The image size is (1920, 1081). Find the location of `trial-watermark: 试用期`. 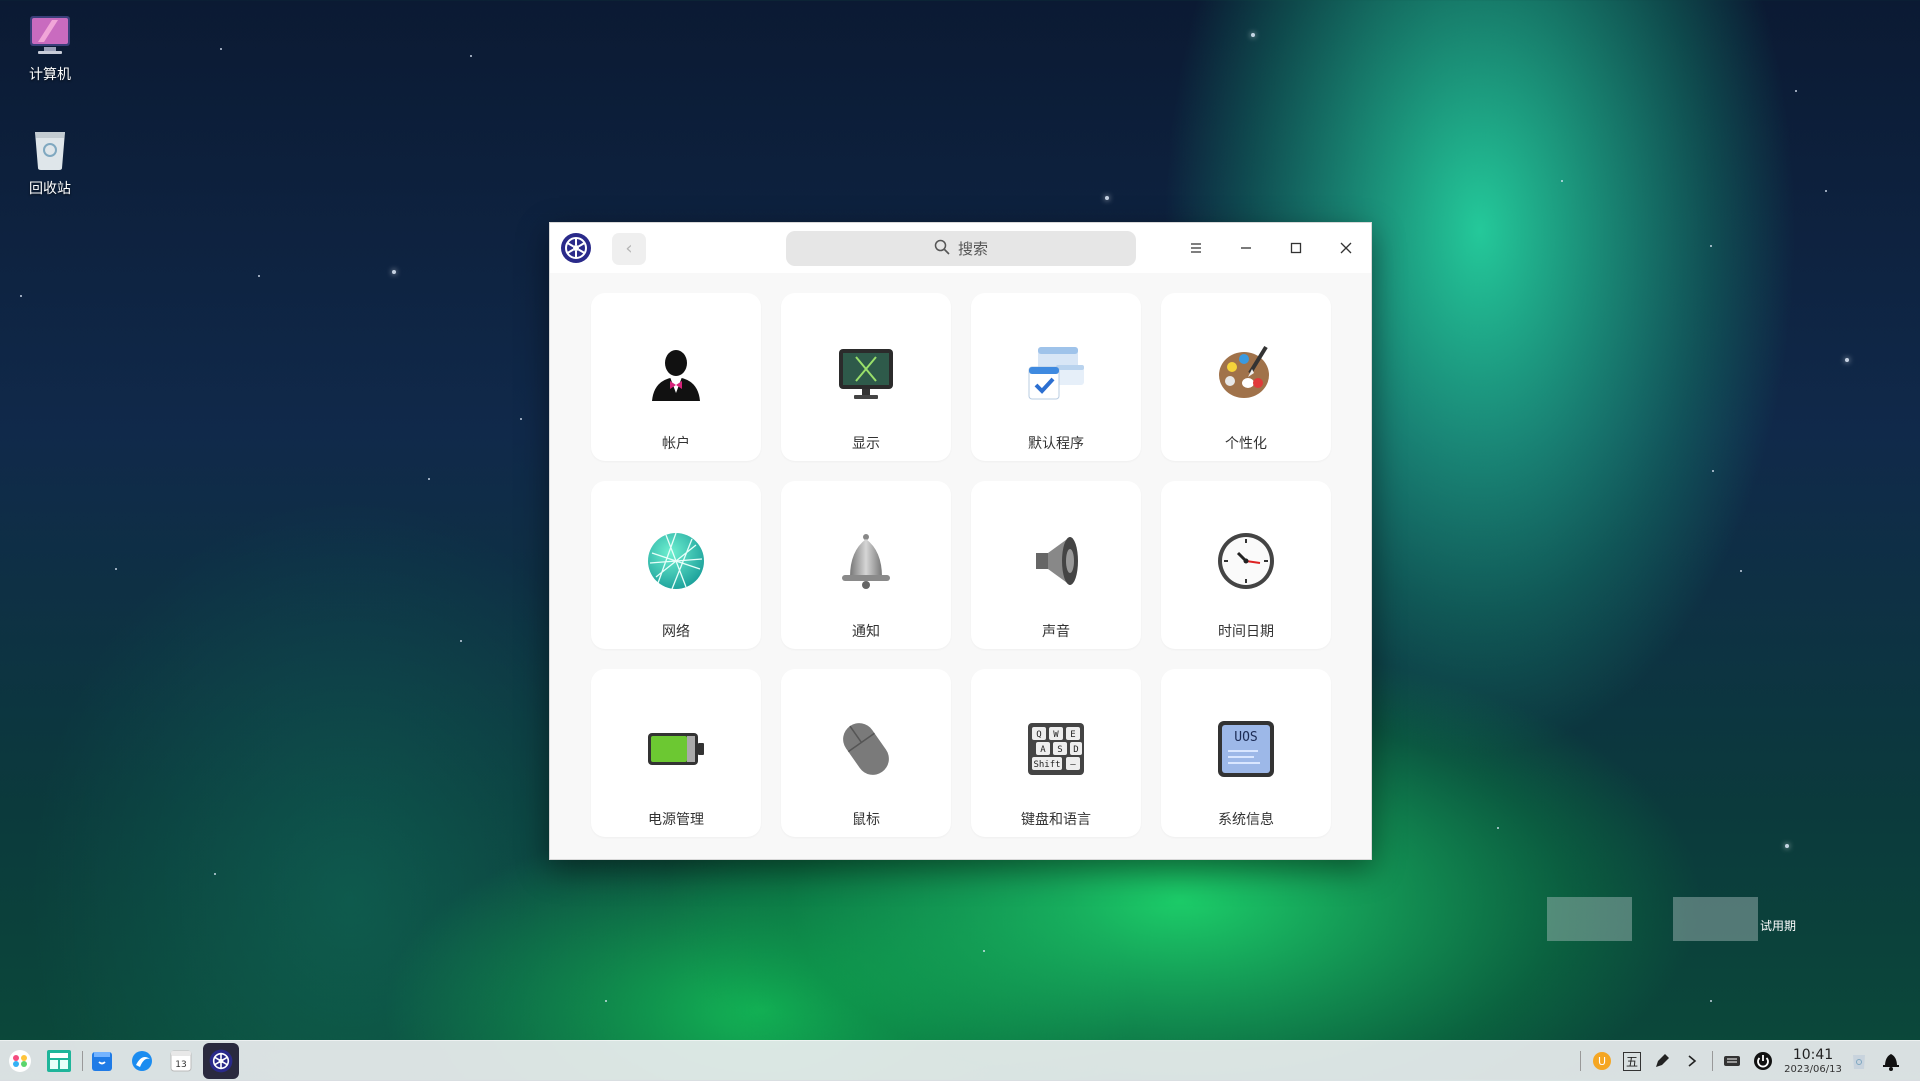

trial-watermark: 试用期 is located at coordinates (1778, 926).